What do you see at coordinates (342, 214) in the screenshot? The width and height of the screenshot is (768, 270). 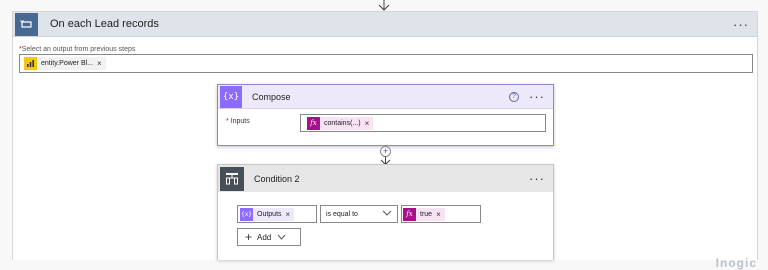 I see `operator-value: is equal to` at bounding box center [342, 214].